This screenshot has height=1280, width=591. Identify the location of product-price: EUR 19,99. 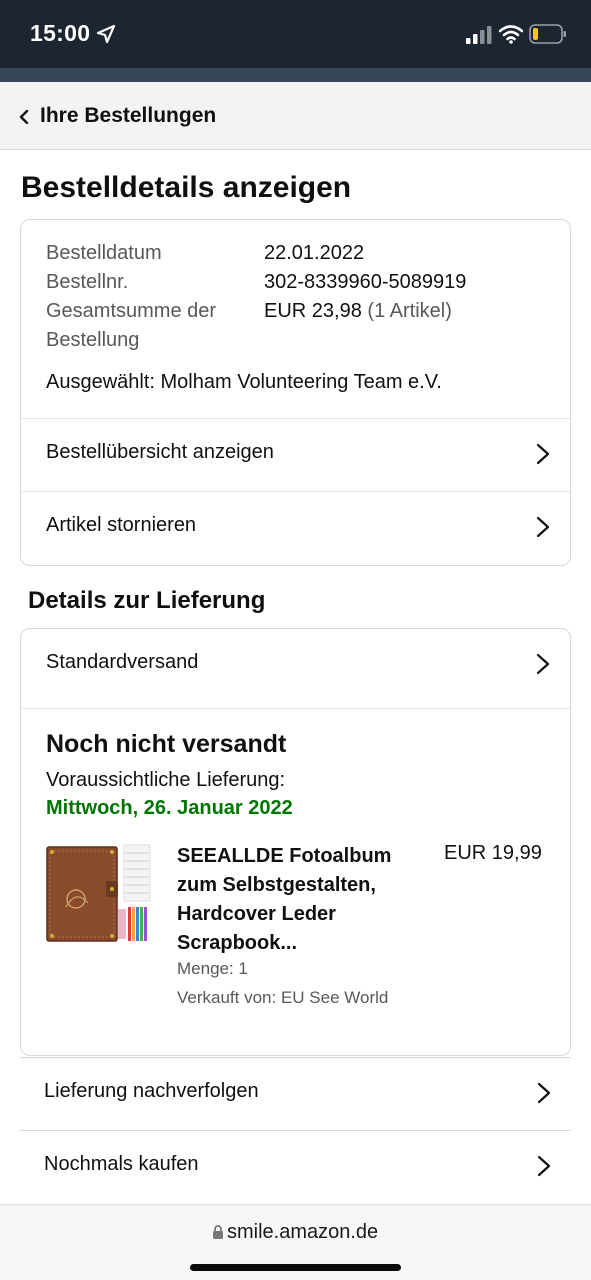
(493, 853).